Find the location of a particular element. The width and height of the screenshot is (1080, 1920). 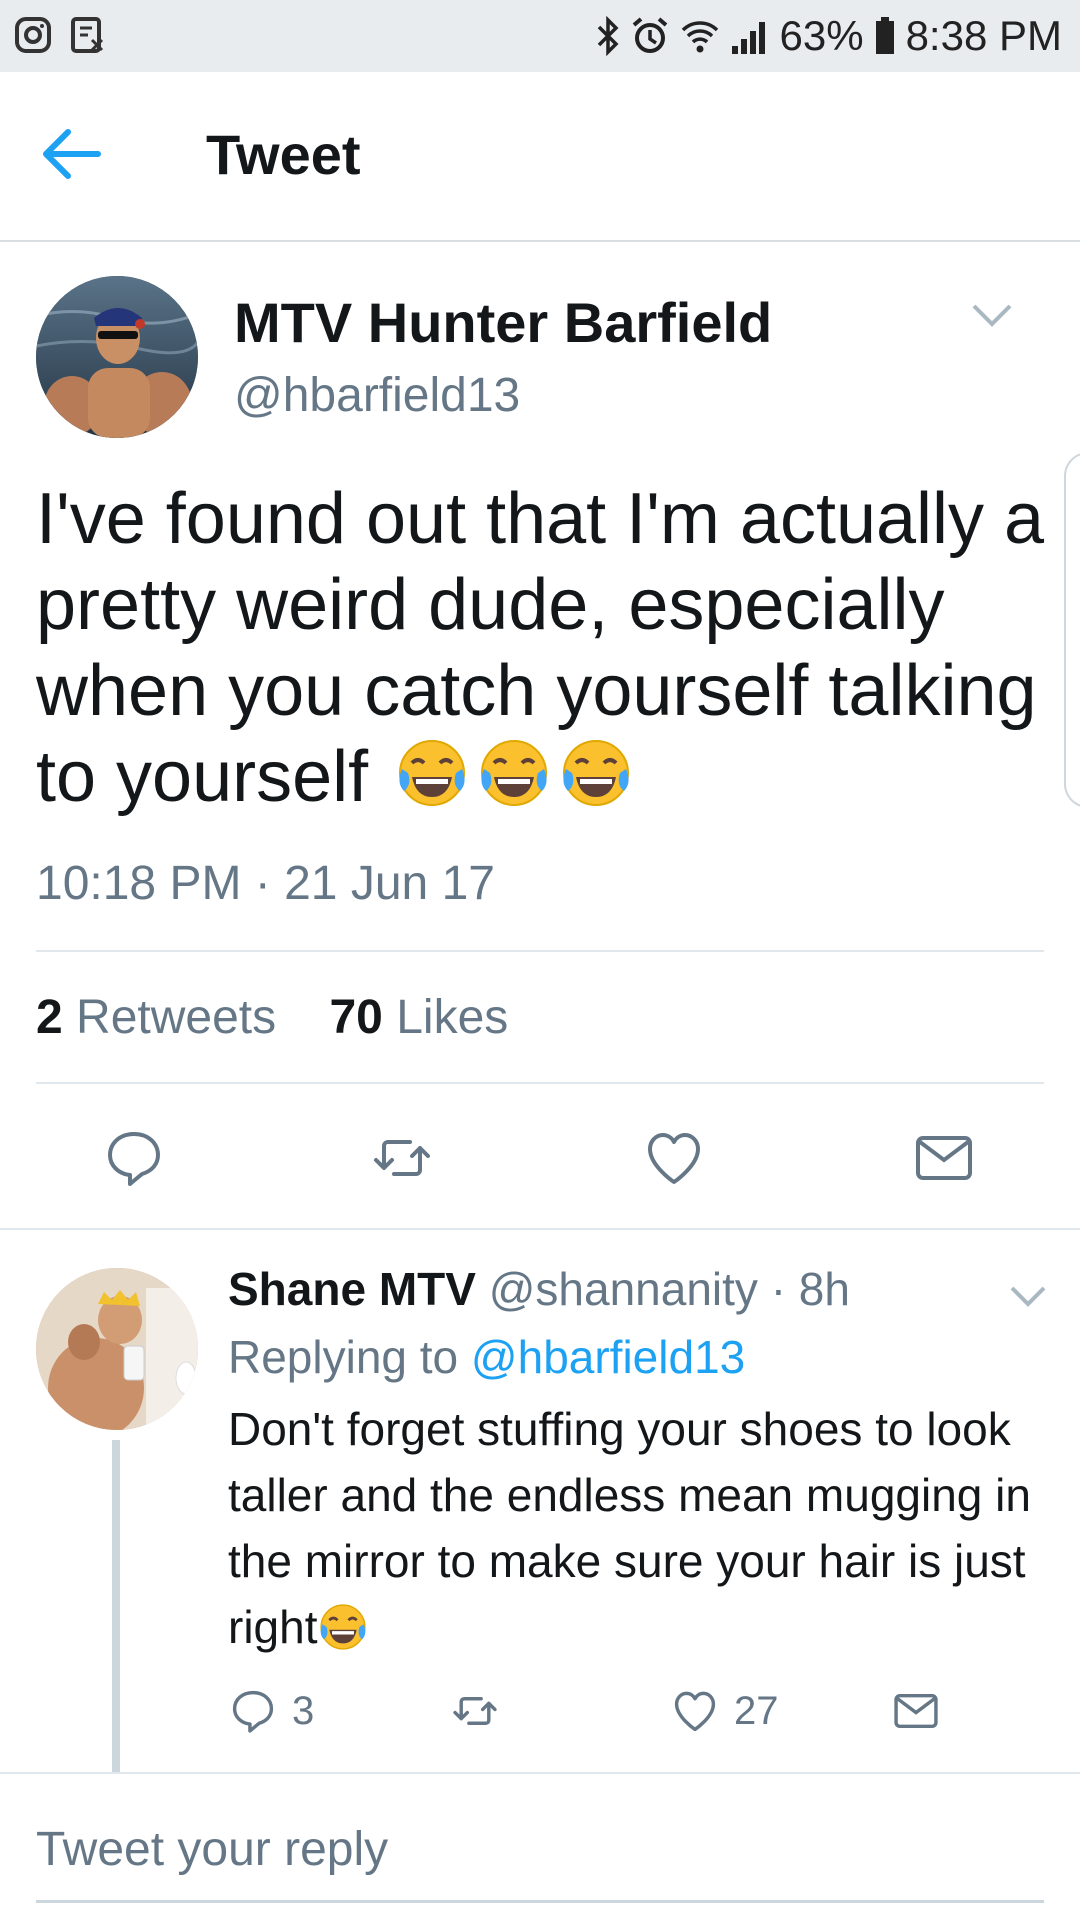

thread-line is located at coordinates (116, 1606).